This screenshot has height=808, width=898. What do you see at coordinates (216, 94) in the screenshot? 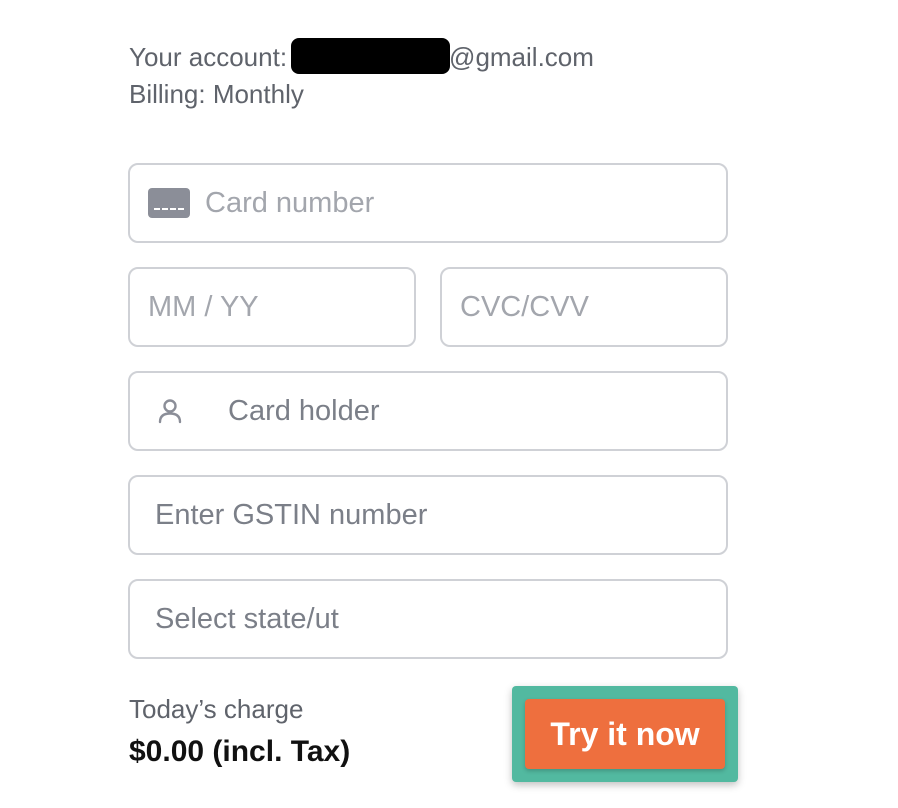
I see `billing-cycle: Billing: Monthly` at bounding box center [216, 94].